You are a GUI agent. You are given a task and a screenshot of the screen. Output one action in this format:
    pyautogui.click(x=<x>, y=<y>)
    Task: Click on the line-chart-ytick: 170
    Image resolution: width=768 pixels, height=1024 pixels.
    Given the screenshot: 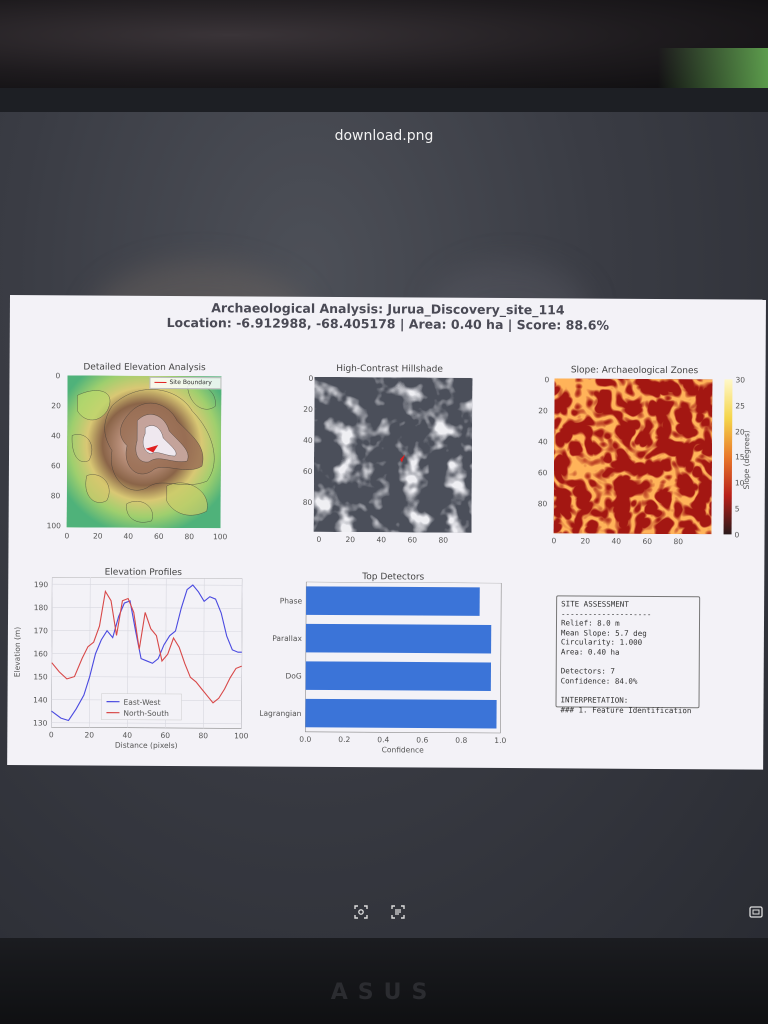 What is the action you would take?
    pyautogui.click(x=41, y=630)
    